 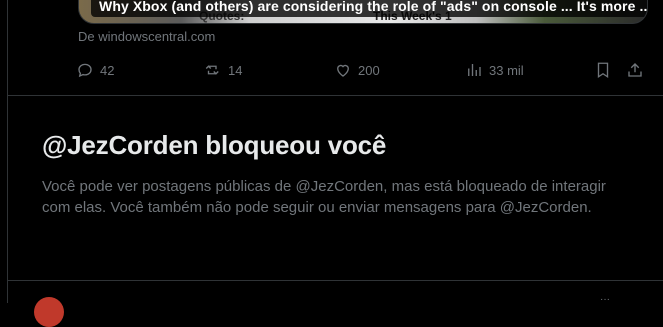 What do you see at coordinates (7, 151) in the screenshot?
I see `timeline-left-border` at bounding box center [7, 151].